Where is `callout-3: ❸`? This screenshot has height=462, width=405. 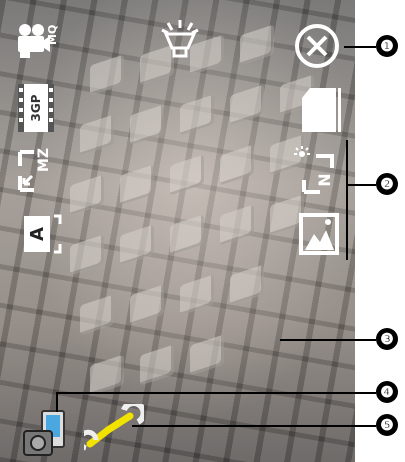 callout-3: ❸ is located at coordinates (387, 339).